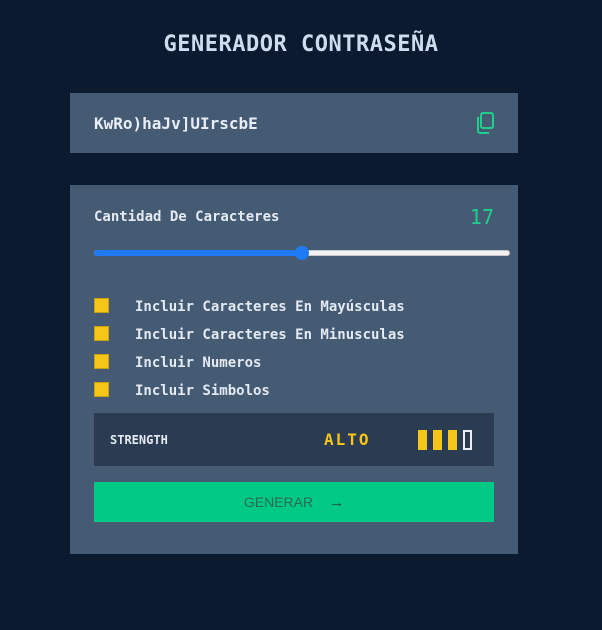 The height and width of the screenshot is (630, 602). What do you see at coordinates (270, 335) in the screenshot?
I see `option-label: Incluir Caracteres En Minusculas` at bounding box center [270, 335].